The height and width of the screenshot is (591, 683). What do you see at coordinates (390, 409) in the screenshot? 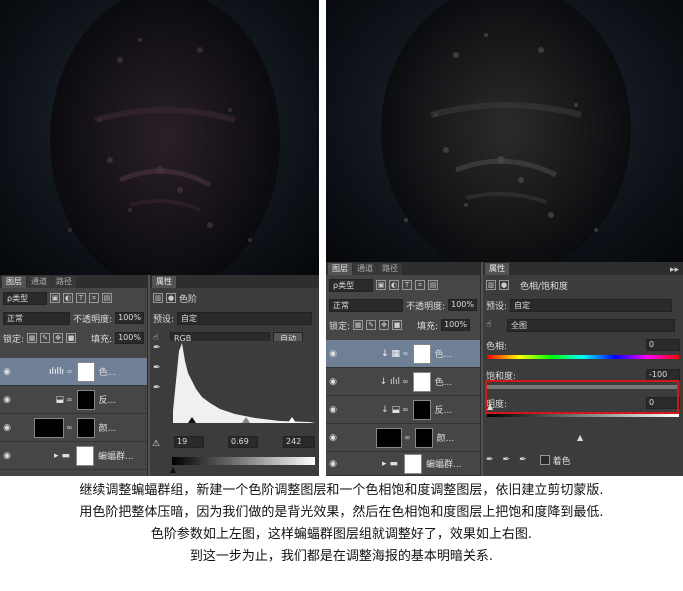
I see `invert-adjustment-icon: ↓ ⬓` at bounding box center [390, 409].